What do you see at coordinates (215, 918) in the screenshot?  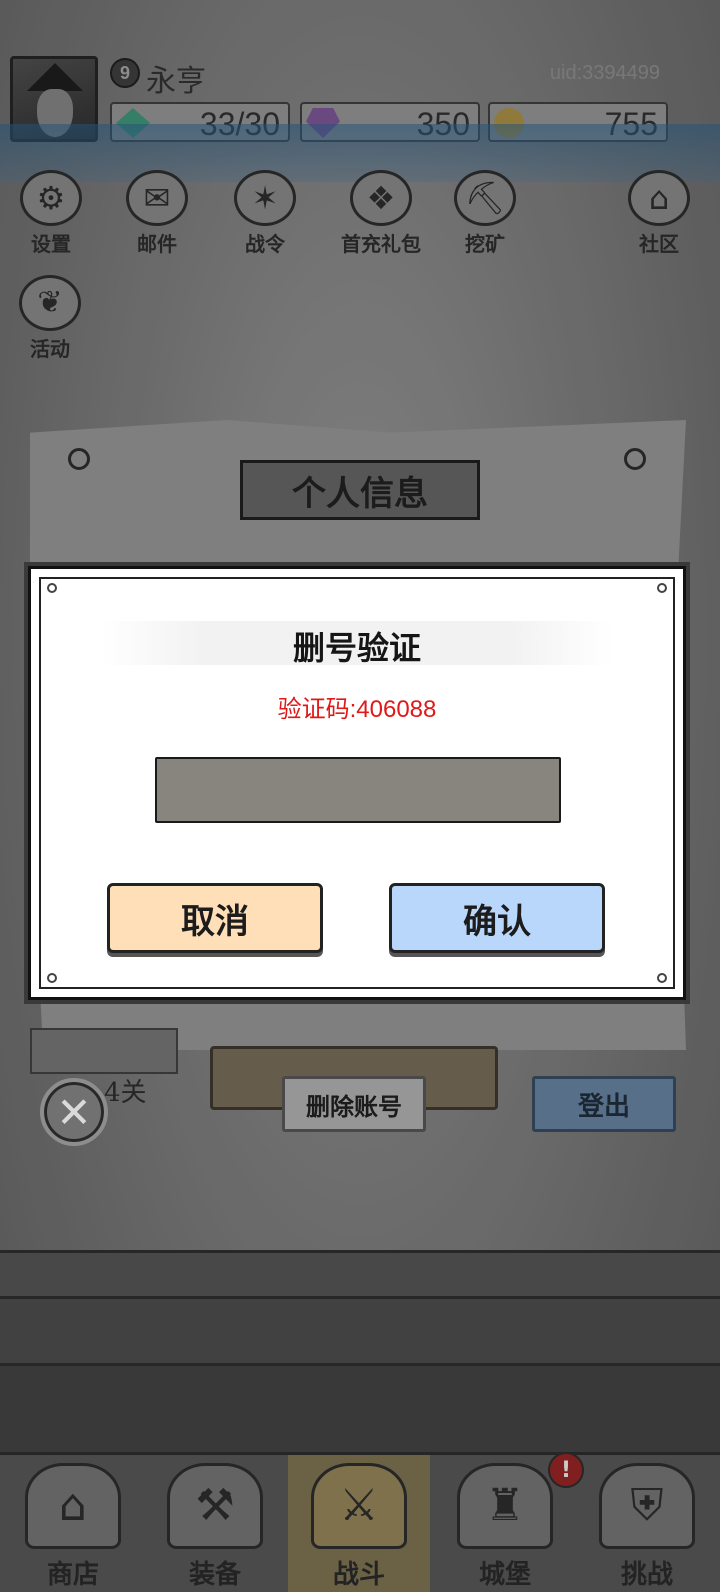 I see `cancel-button: 取消` at bounding box center [215, 918].